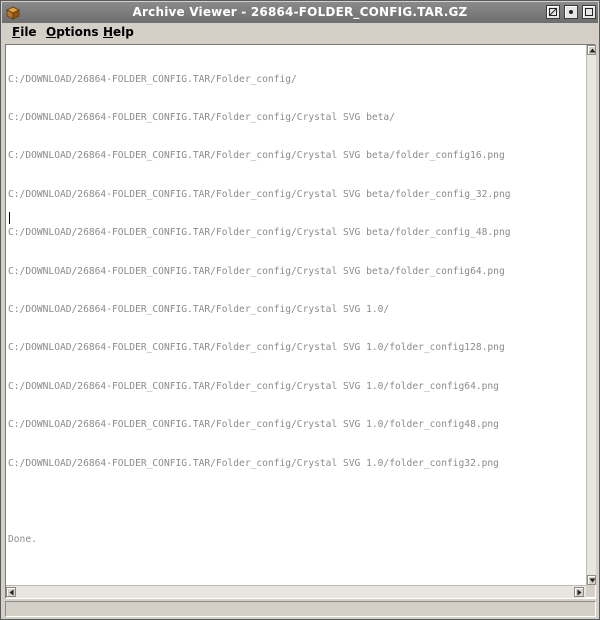 The image size is (600, 620). What do you see at coordinates (300, 609) in the screenshot?
I see `status-bar` at bounding box center [300, 609].